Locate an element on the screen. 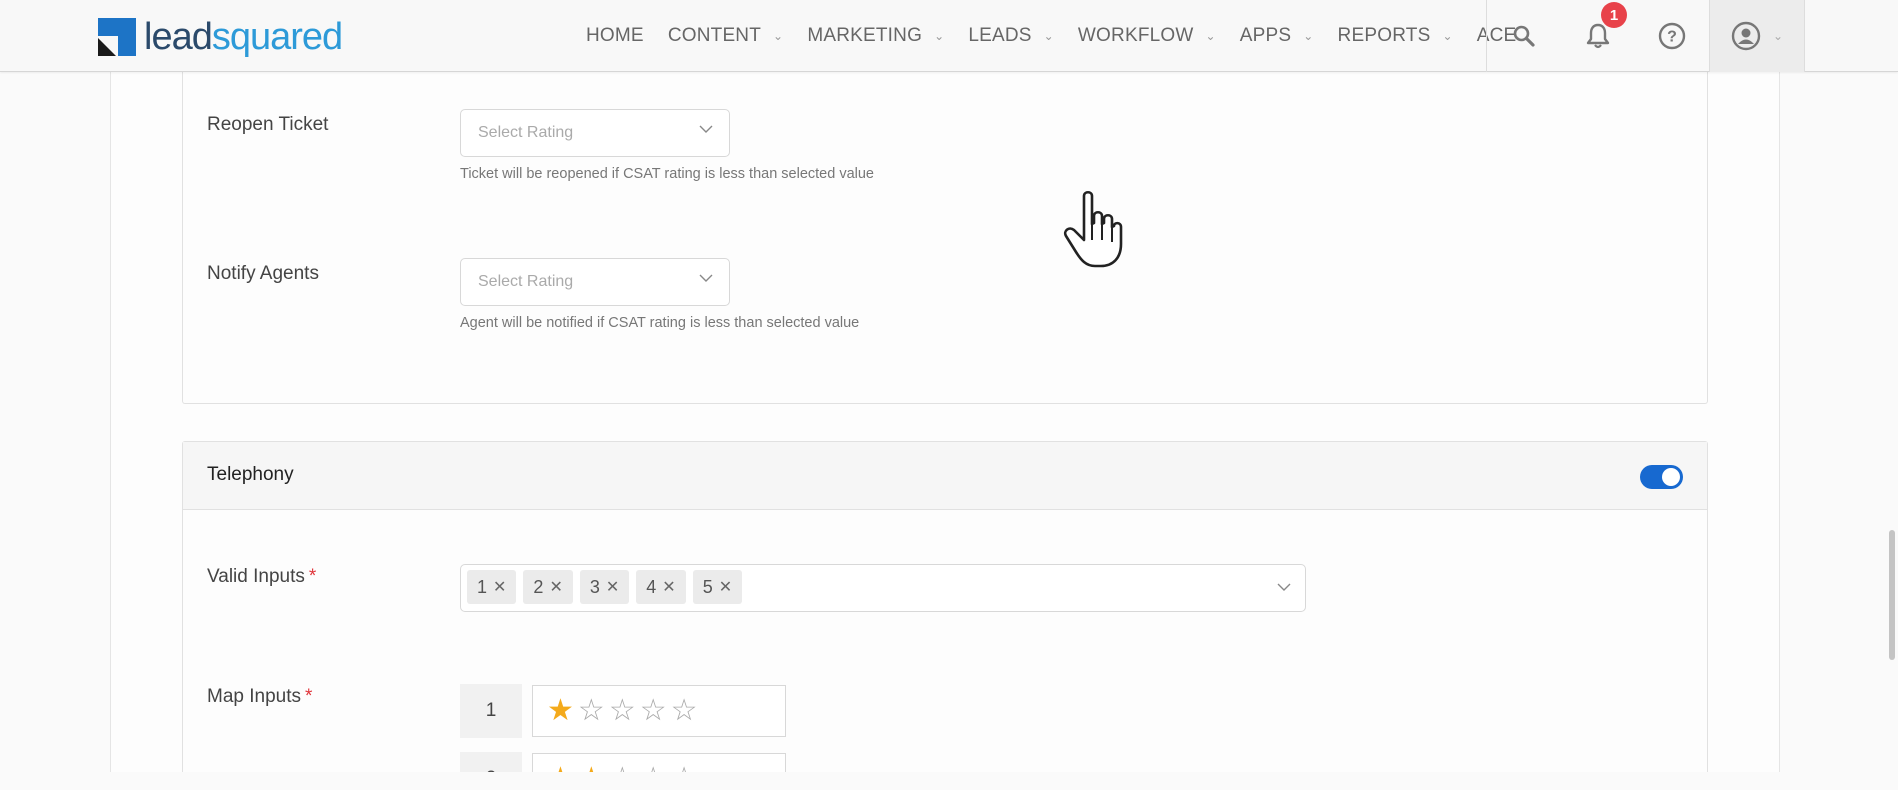 This screenshot has height=790, width=1898. telephony-toggle is located at coordinates (1661, 477).